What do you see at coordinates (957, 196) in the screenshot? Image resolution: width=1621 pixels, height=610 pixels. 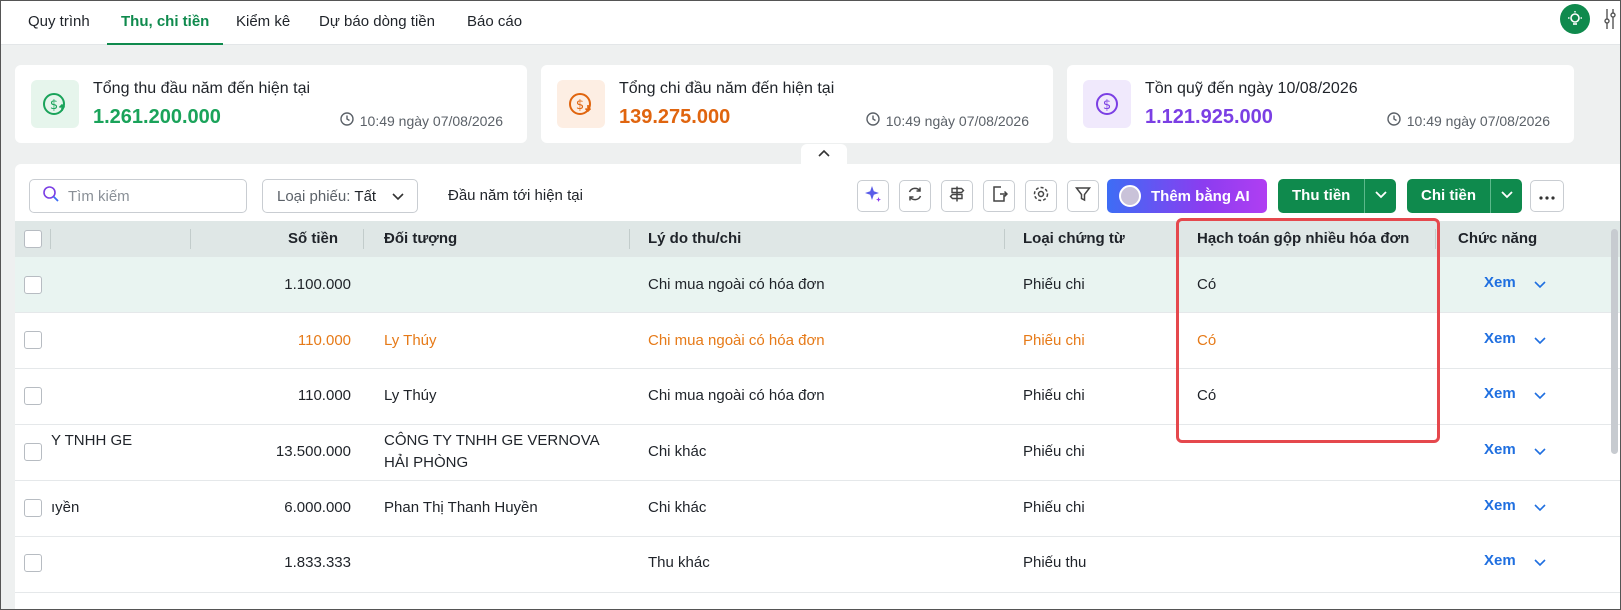 I see `signpost-button` at bounding box center [957, 196].